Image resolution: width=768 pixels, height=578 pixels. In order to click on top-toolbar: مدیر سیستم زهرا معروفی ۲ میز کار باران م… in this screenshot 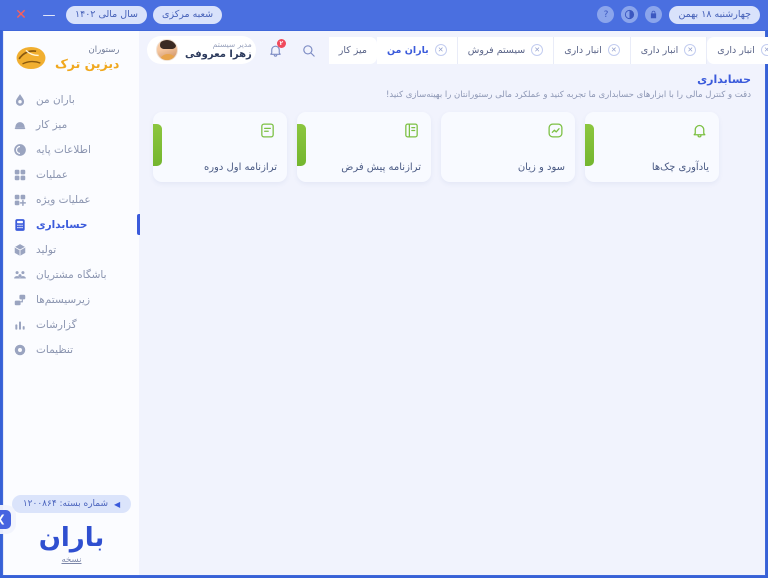, I will do `click(453, 50)`.